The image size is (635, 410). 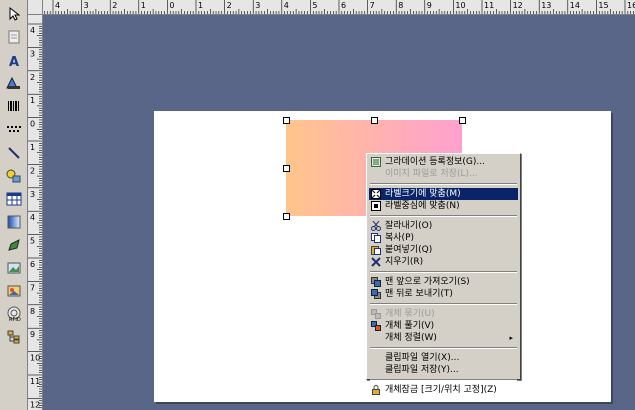 What do you see at coordinates (13, 198) in the screenshot?
I see `table-icon` at bounding box center [13, 198].